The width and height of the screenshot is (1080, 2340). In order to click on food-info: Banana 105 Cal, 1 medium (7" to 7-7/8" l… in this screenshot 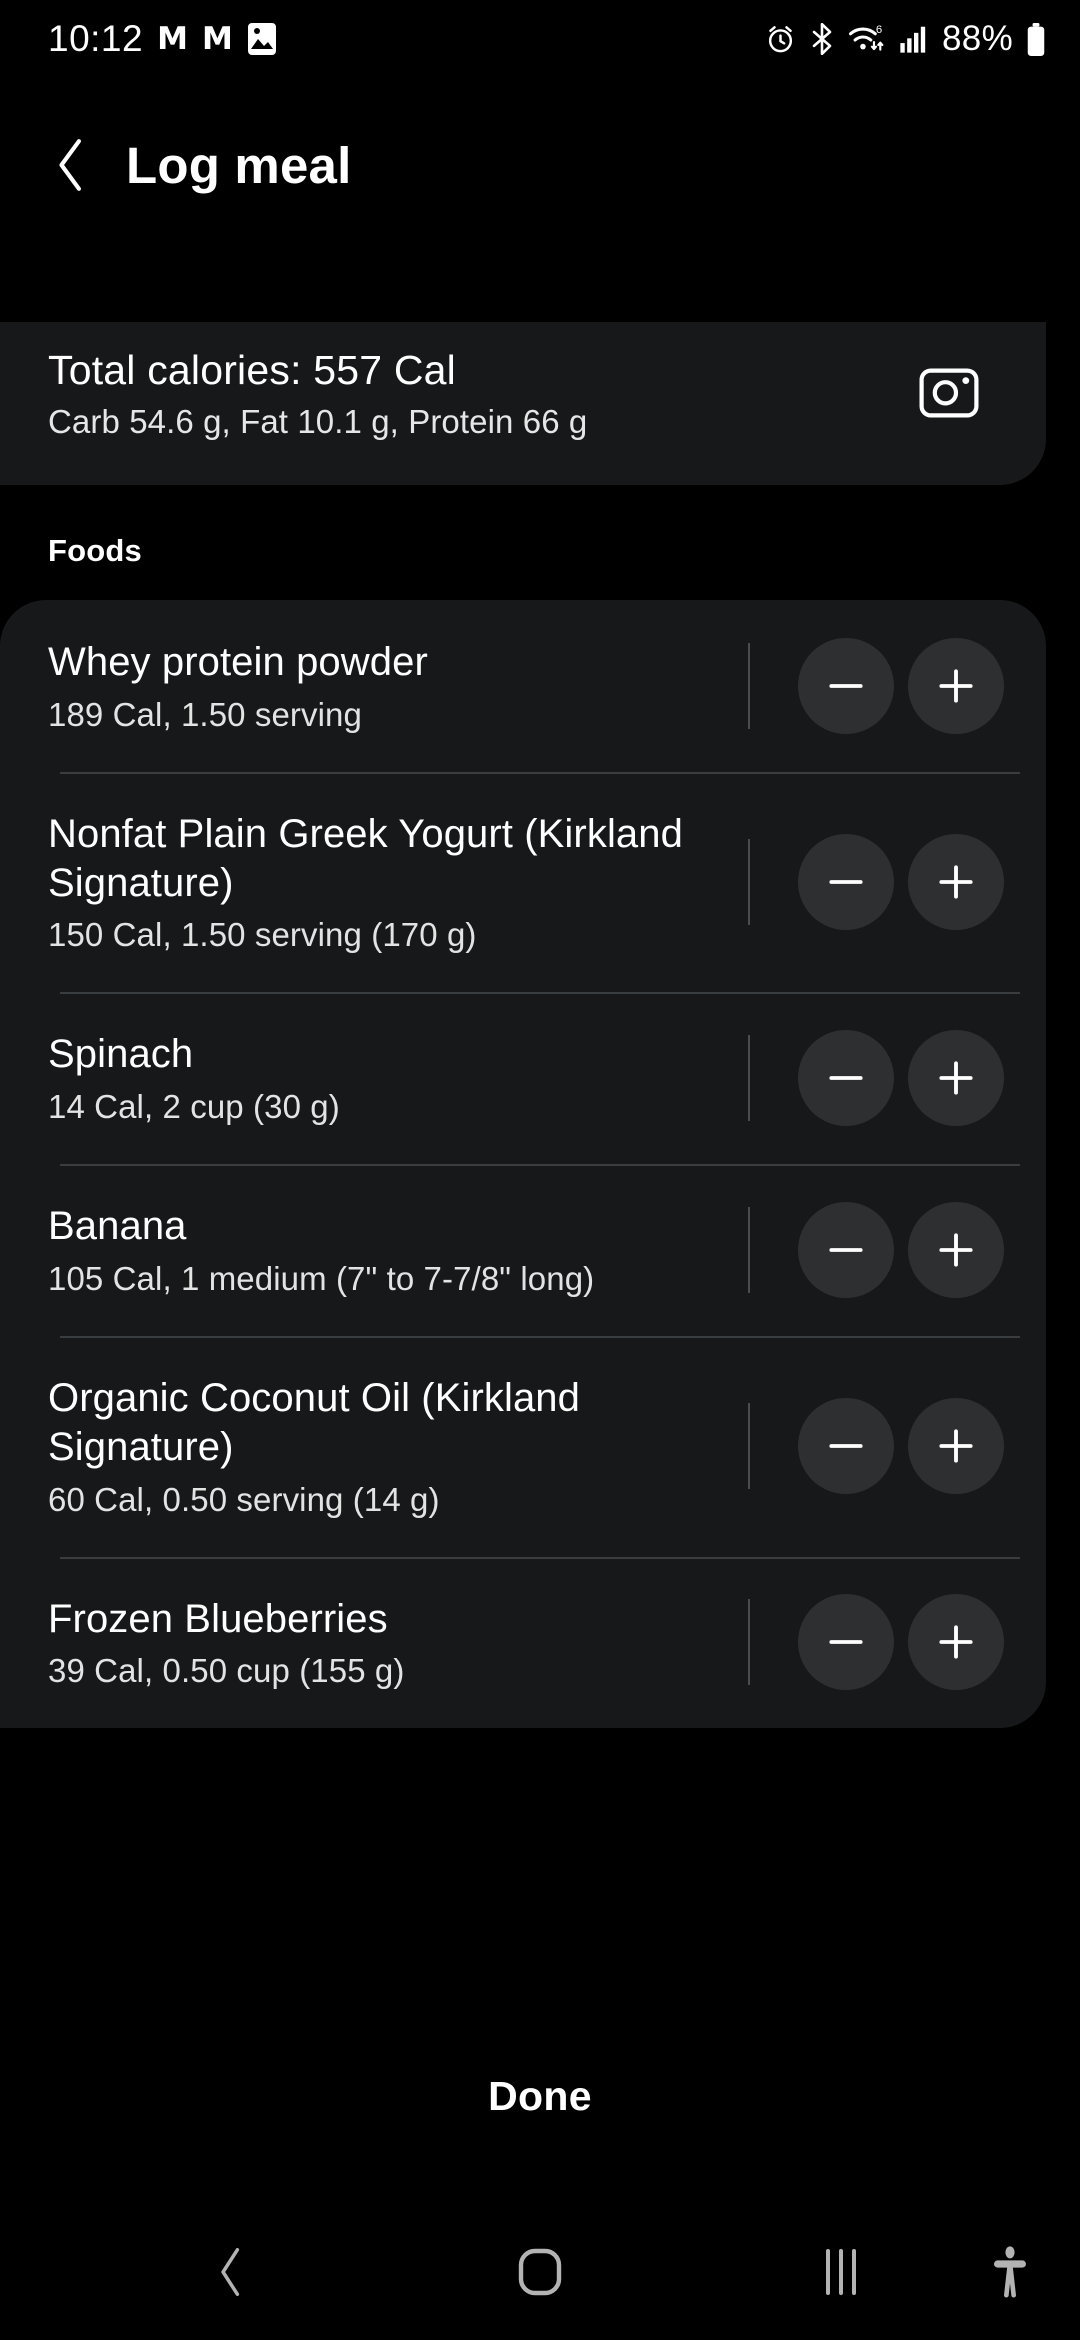, I will do `click(398, 1250)`.